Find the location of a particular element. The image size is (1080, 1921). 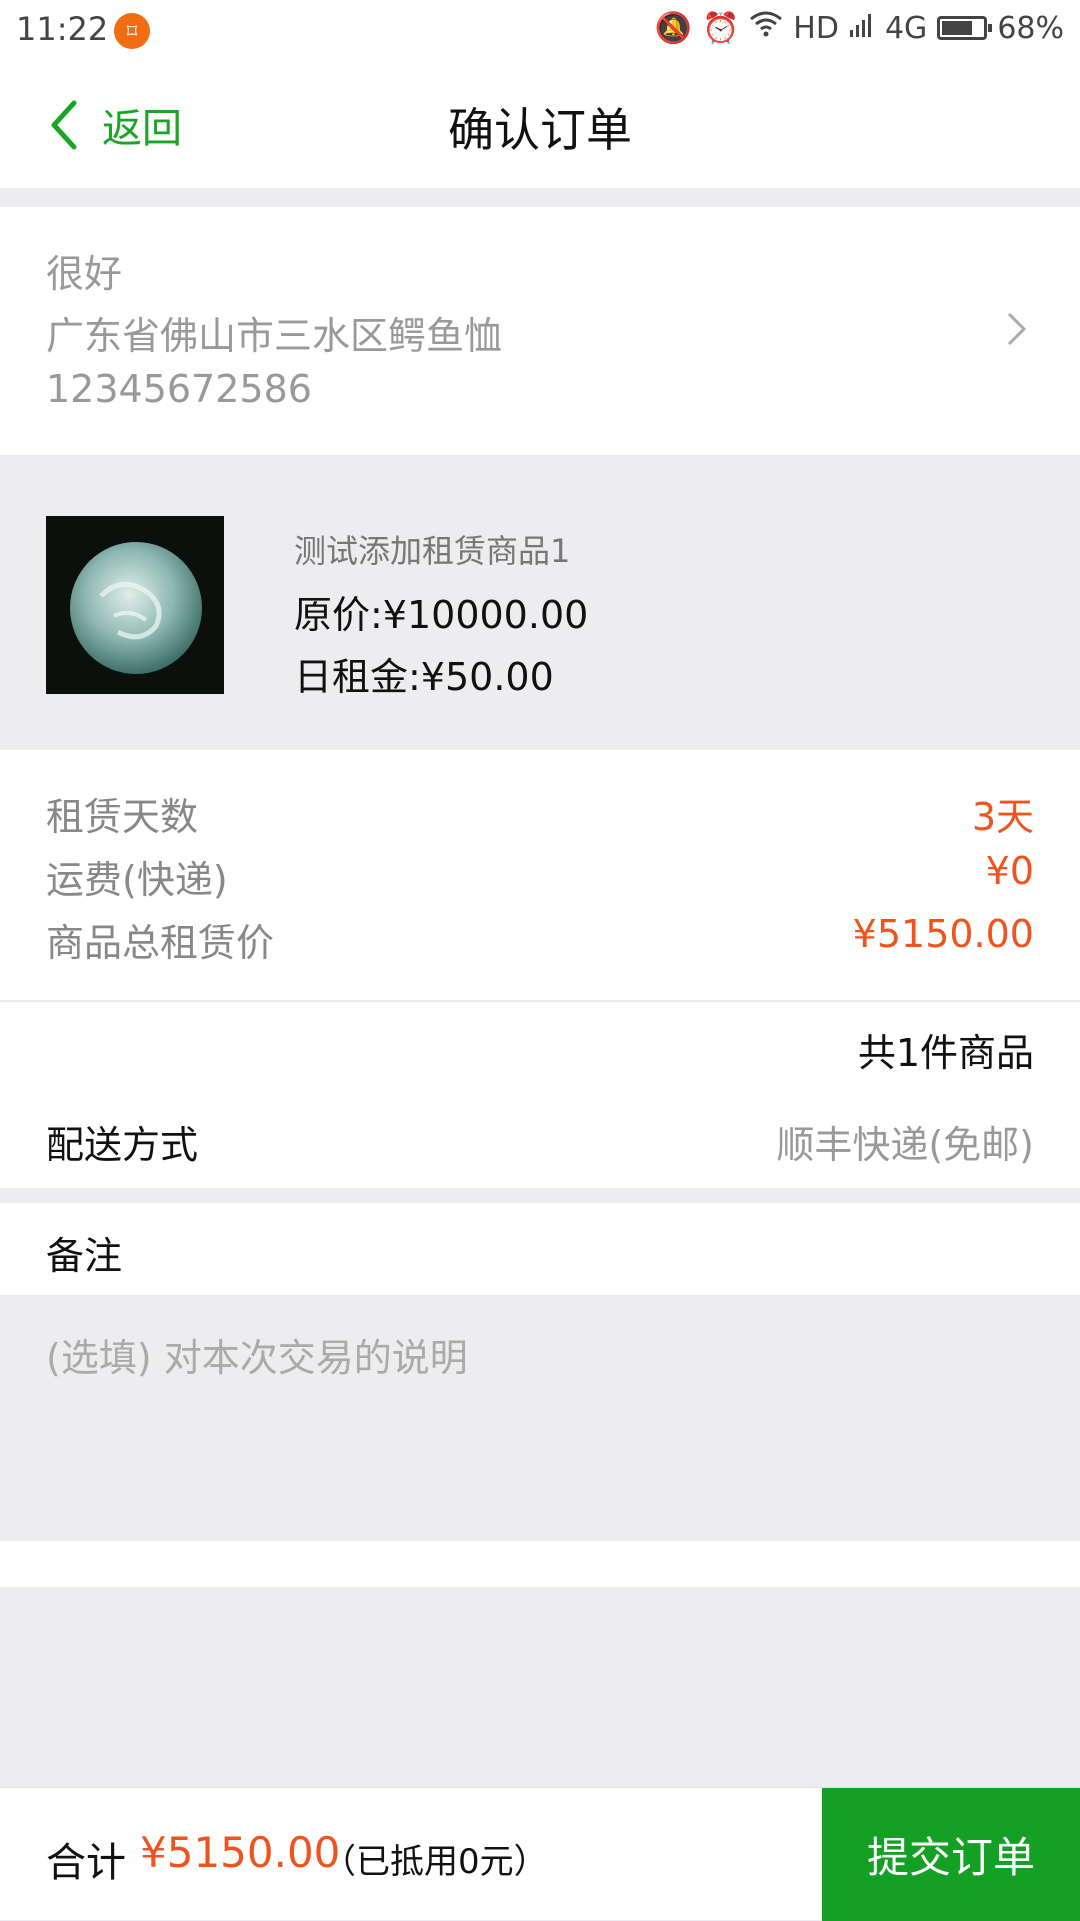

rental-days-value: 3天 is located at coordinates (1002, 817).